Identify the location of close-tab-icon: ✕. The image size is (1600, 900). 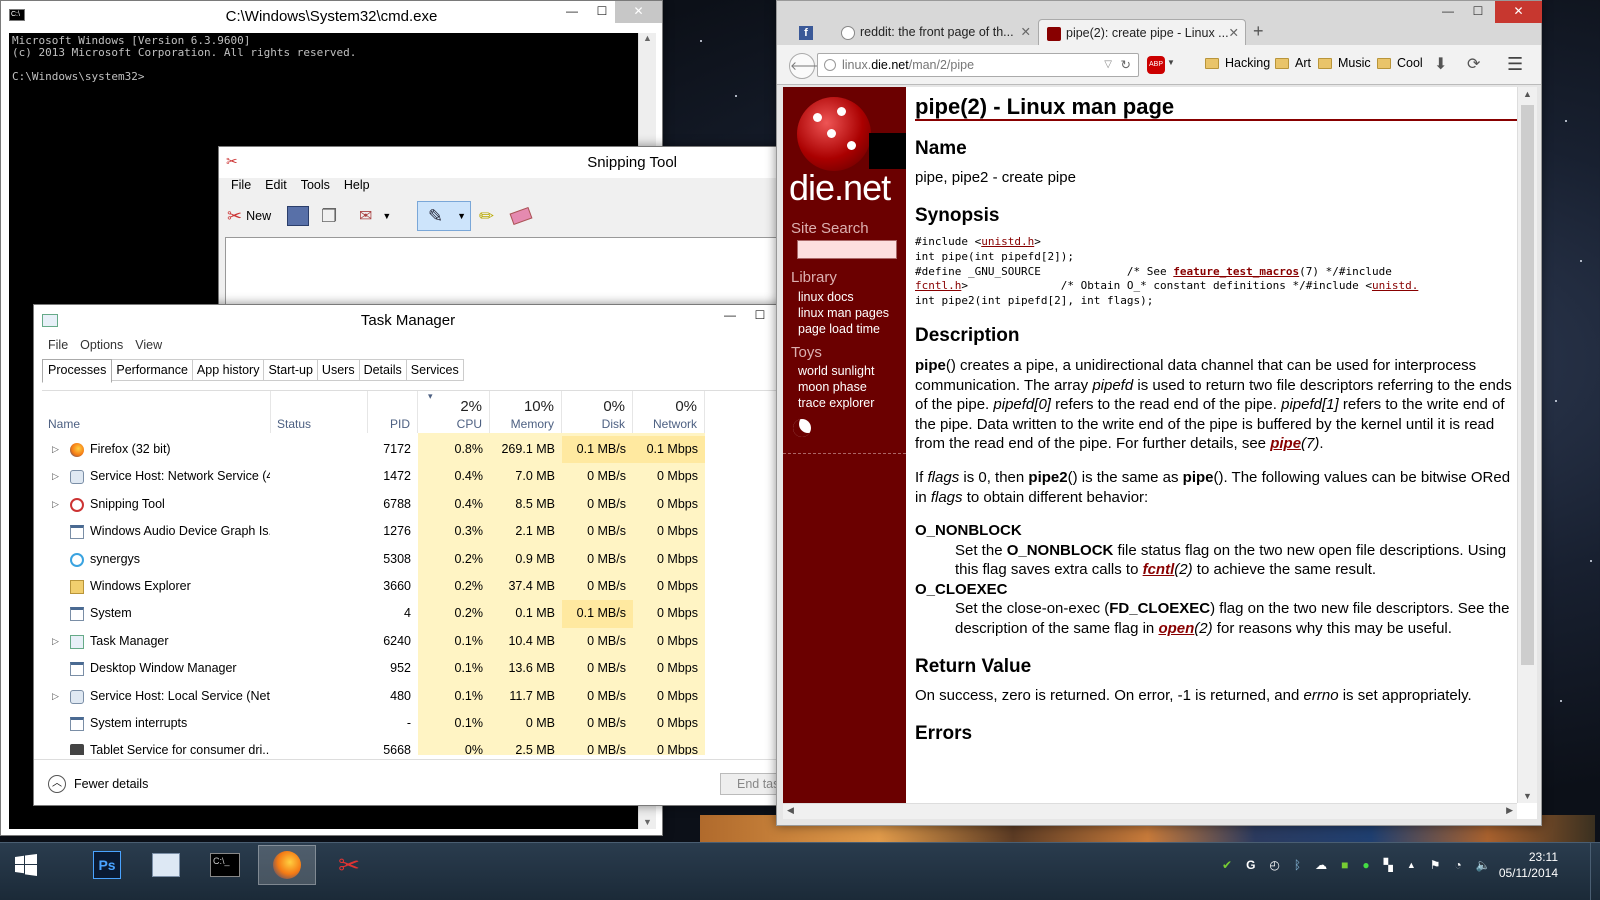
(1026, 32).